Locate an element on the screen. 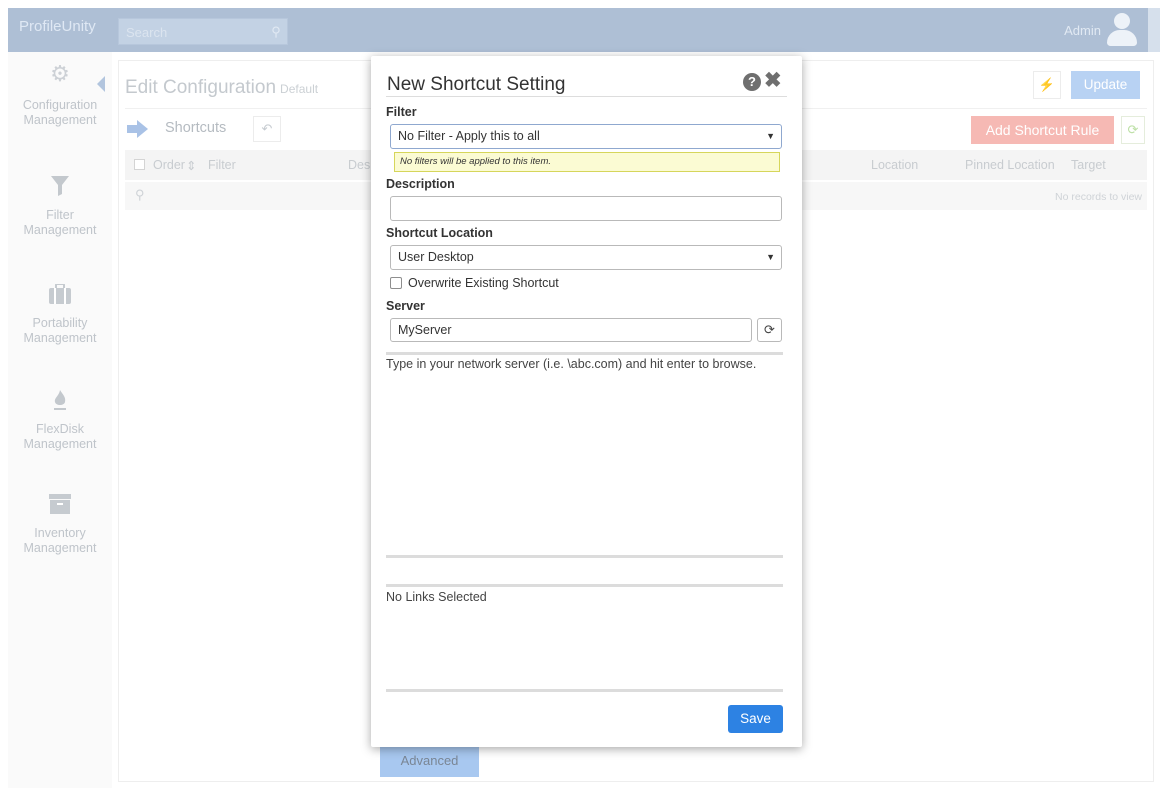 The image size is (1160, 788). server-label: Server is located at coordinates (405, 306).